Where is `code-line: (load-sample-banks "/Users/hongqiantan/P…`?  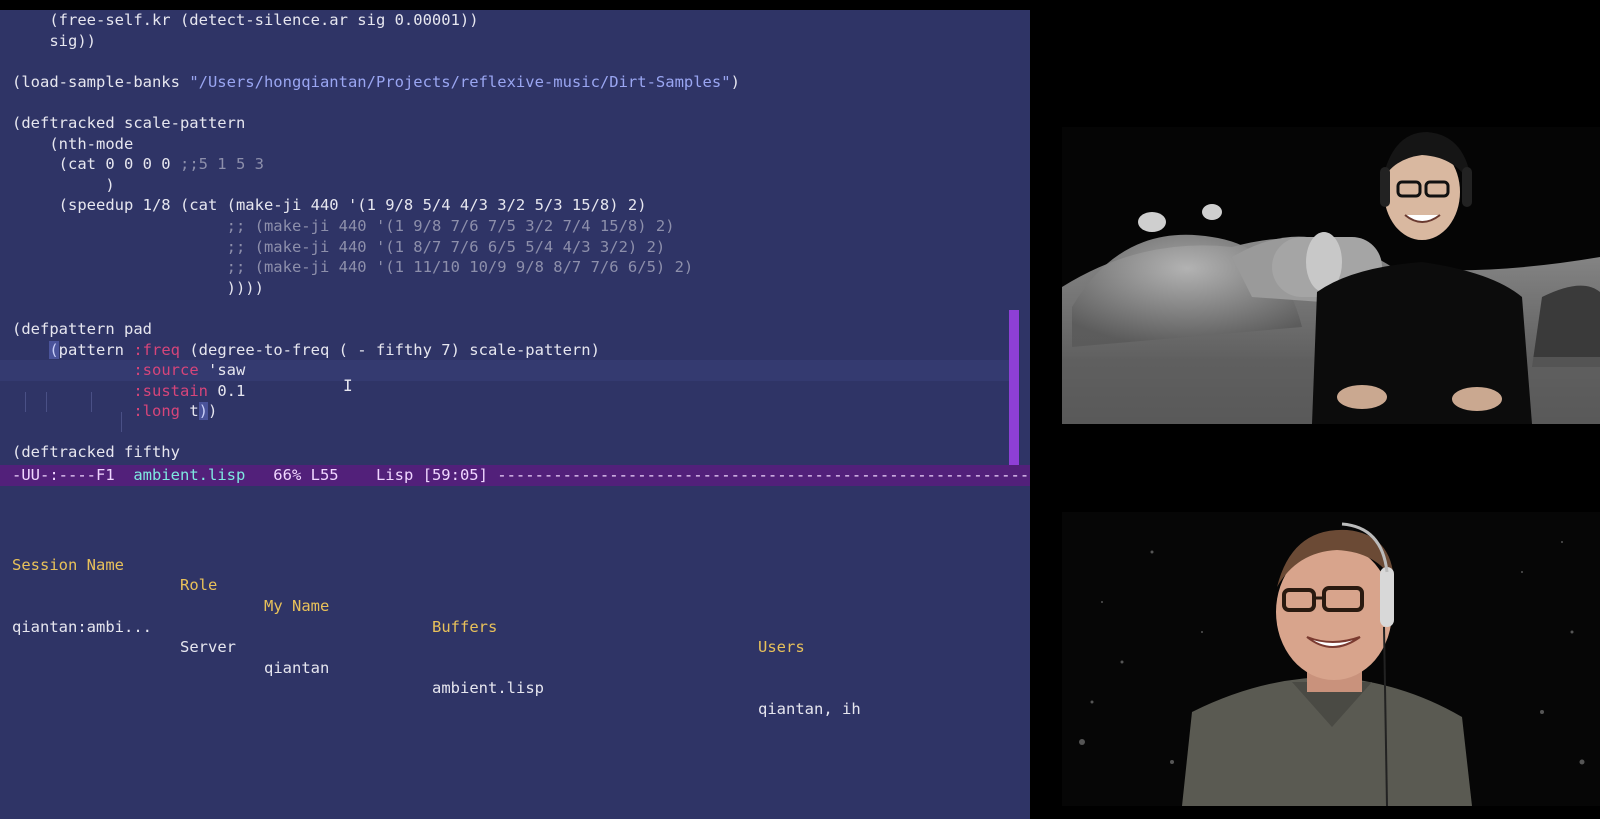 code-line: (load-sample-banks "/Users/hongqiantan/P… is located at coordinates (505, 82).